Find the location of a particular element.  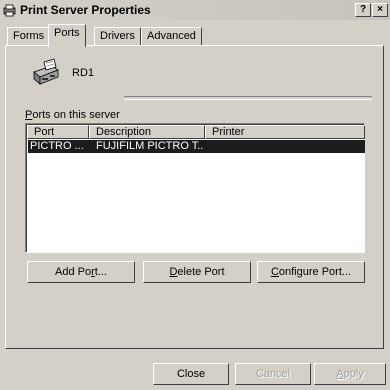

printer-icon is located at coordinates (9, 10).